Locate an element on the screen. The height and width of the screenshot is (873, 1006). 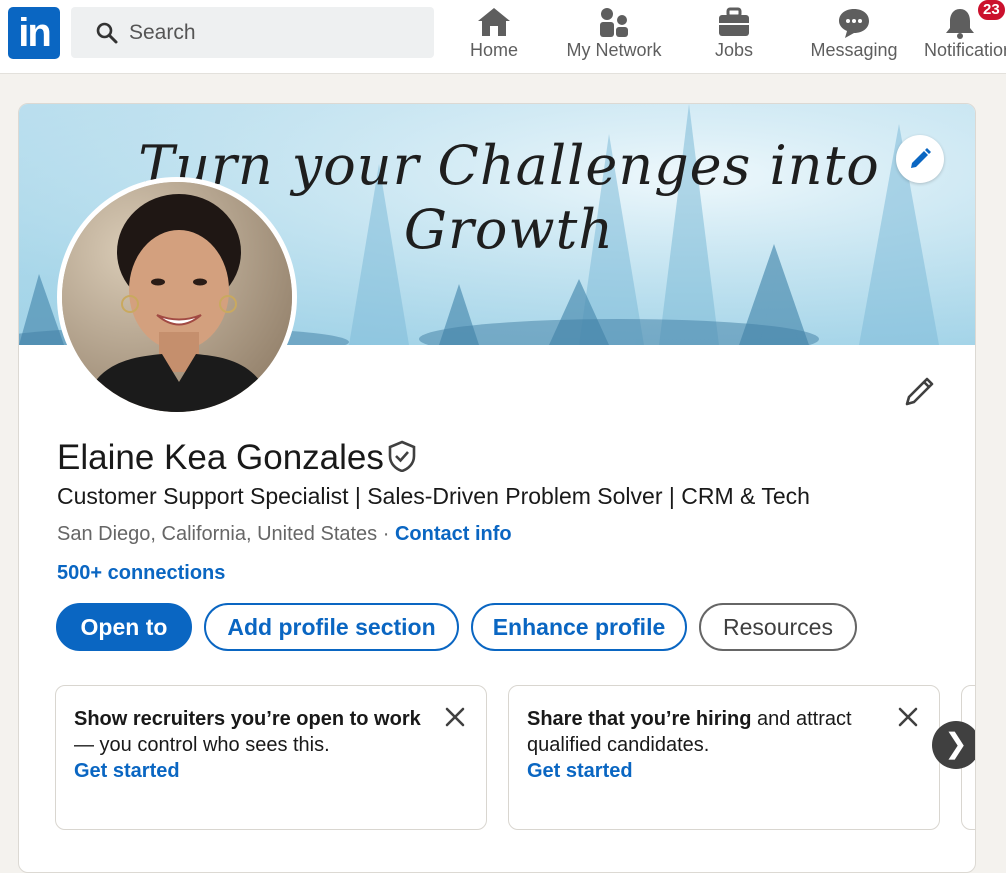
search-input is located at coordinates (274, 33).